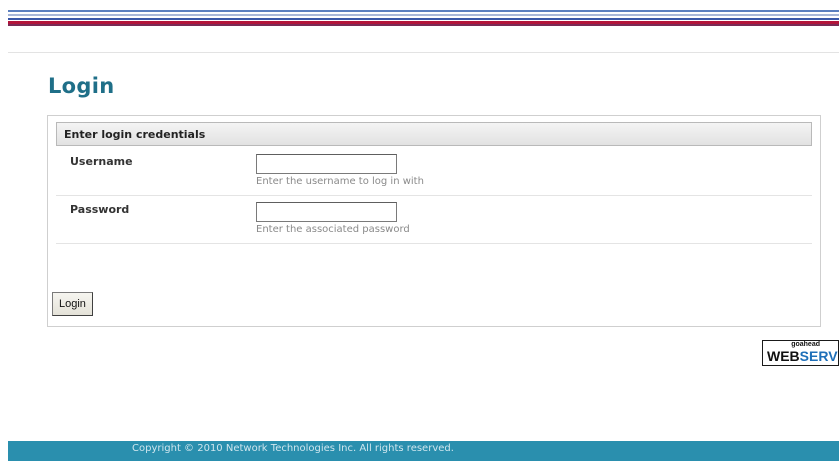 The width and height of the screenshot is (839, 461). I want to click on logo-small-text: goahead, so click(805, 344).